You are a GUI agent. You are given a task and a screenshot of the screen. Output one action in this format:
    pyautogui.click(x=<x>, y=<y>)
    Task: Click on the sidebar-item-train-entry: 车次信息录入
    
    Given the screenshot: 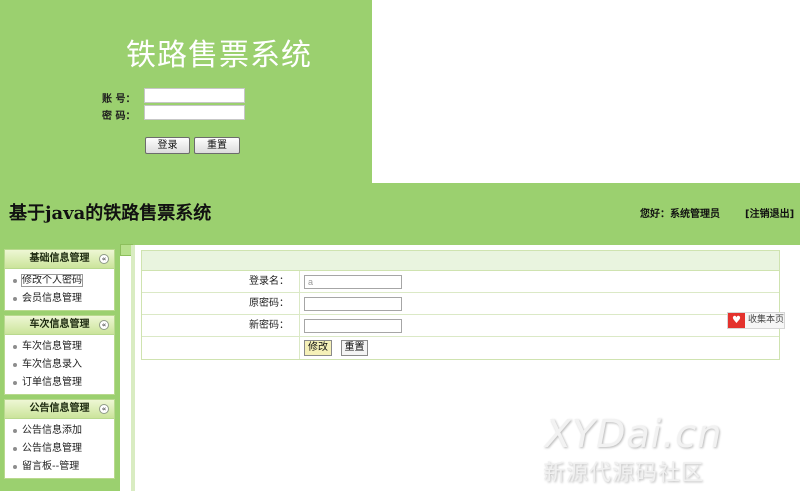 What is the action you would take?
    pyautogui.click(x=59, y=365)
    